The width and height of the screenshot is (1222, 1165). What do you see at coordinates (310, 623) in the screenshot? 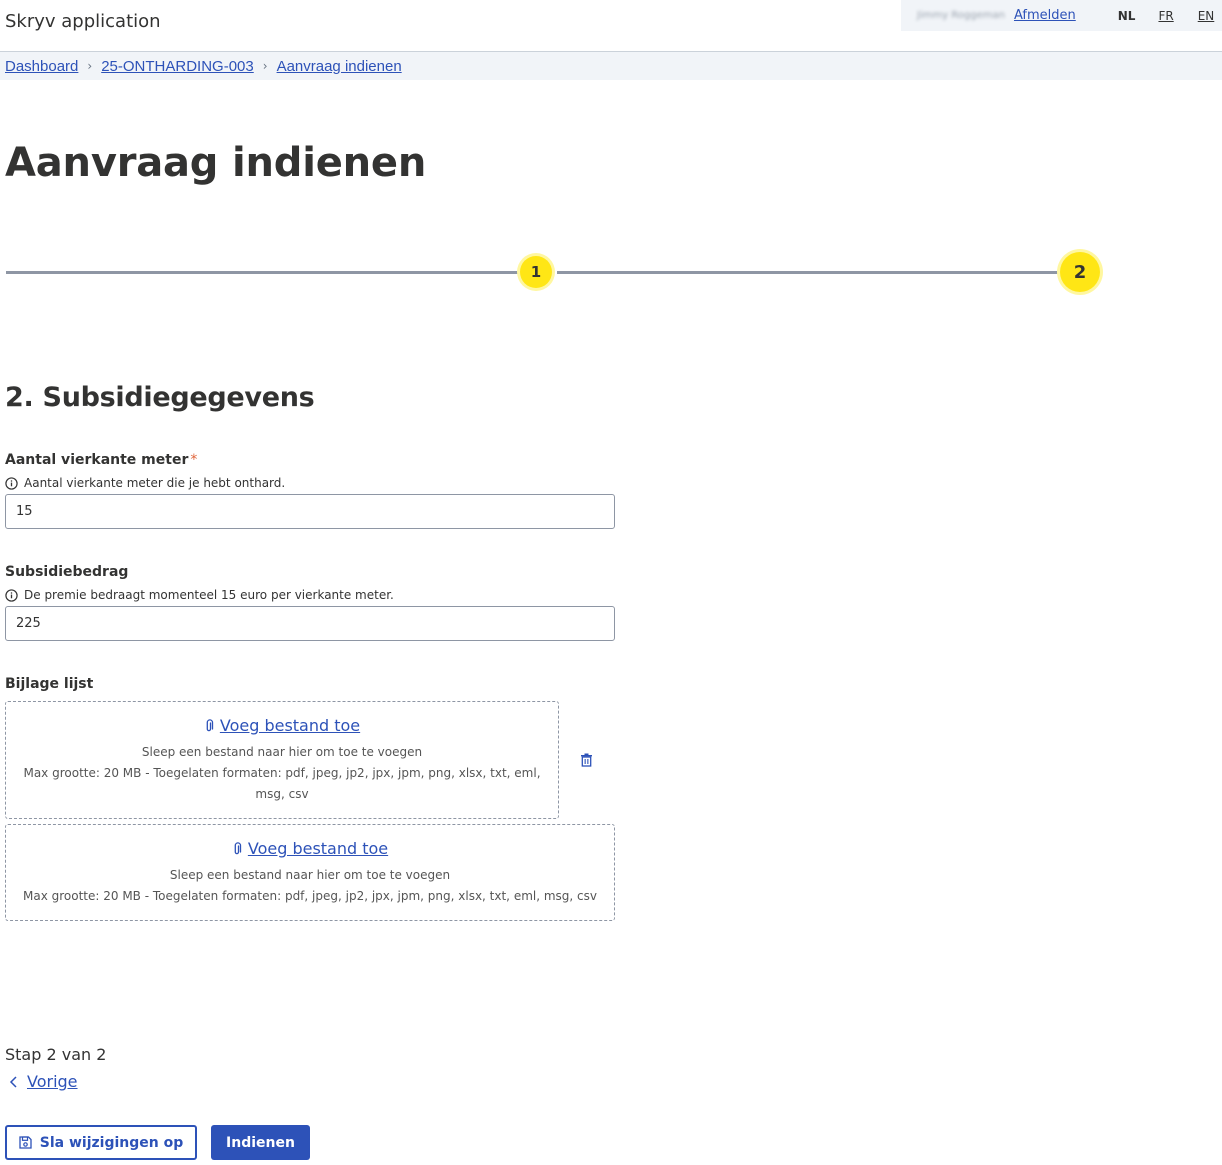
I see `amount-input: 225` at bounding box center [310, 623].